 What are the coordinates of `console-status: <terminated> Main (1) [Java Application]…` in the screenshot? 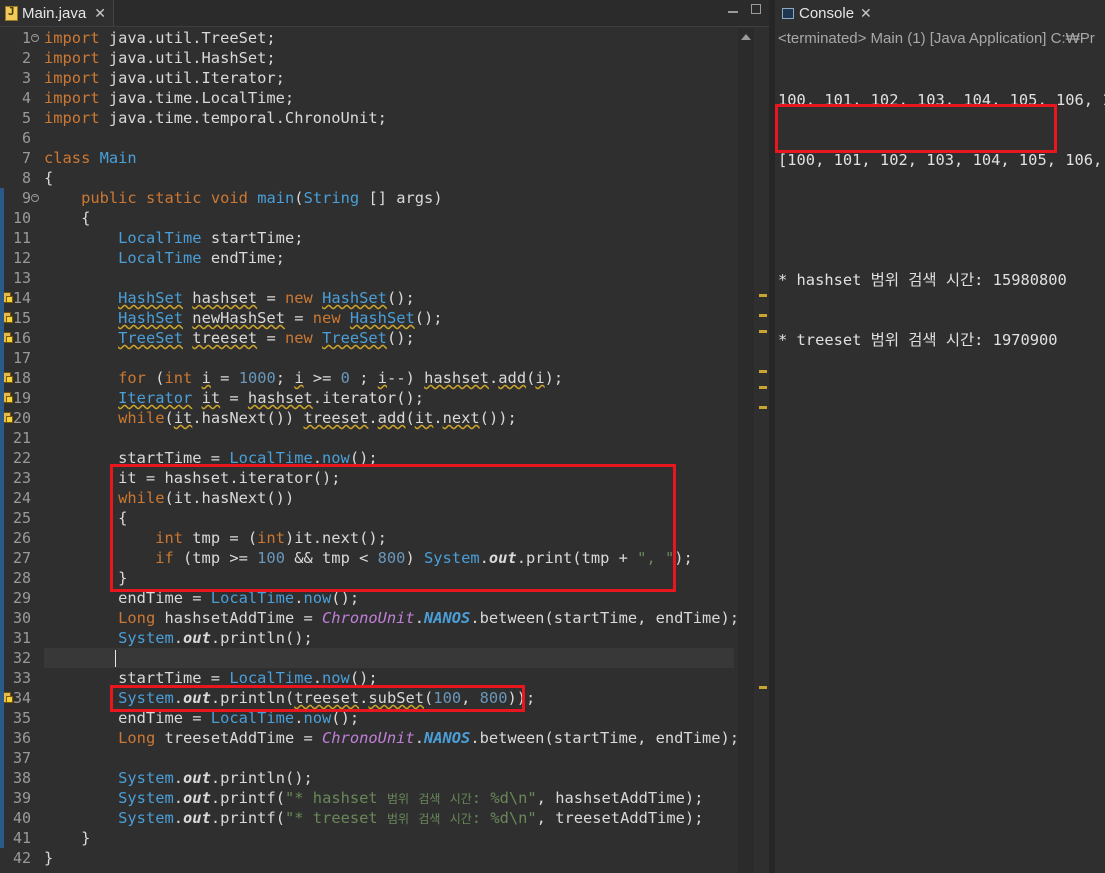 It's located at (936, 38).